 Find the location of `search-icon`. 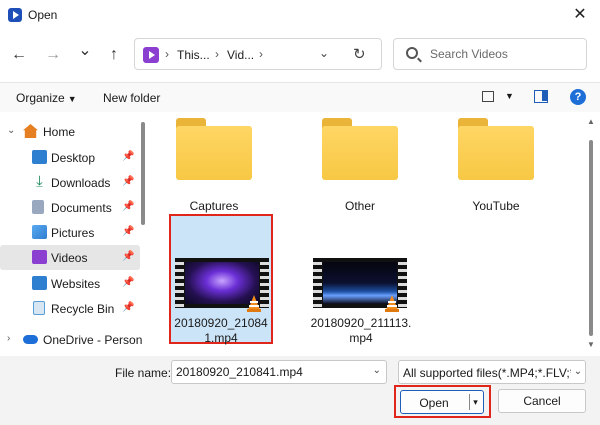

search-icon is located at coordinates (412, 53).